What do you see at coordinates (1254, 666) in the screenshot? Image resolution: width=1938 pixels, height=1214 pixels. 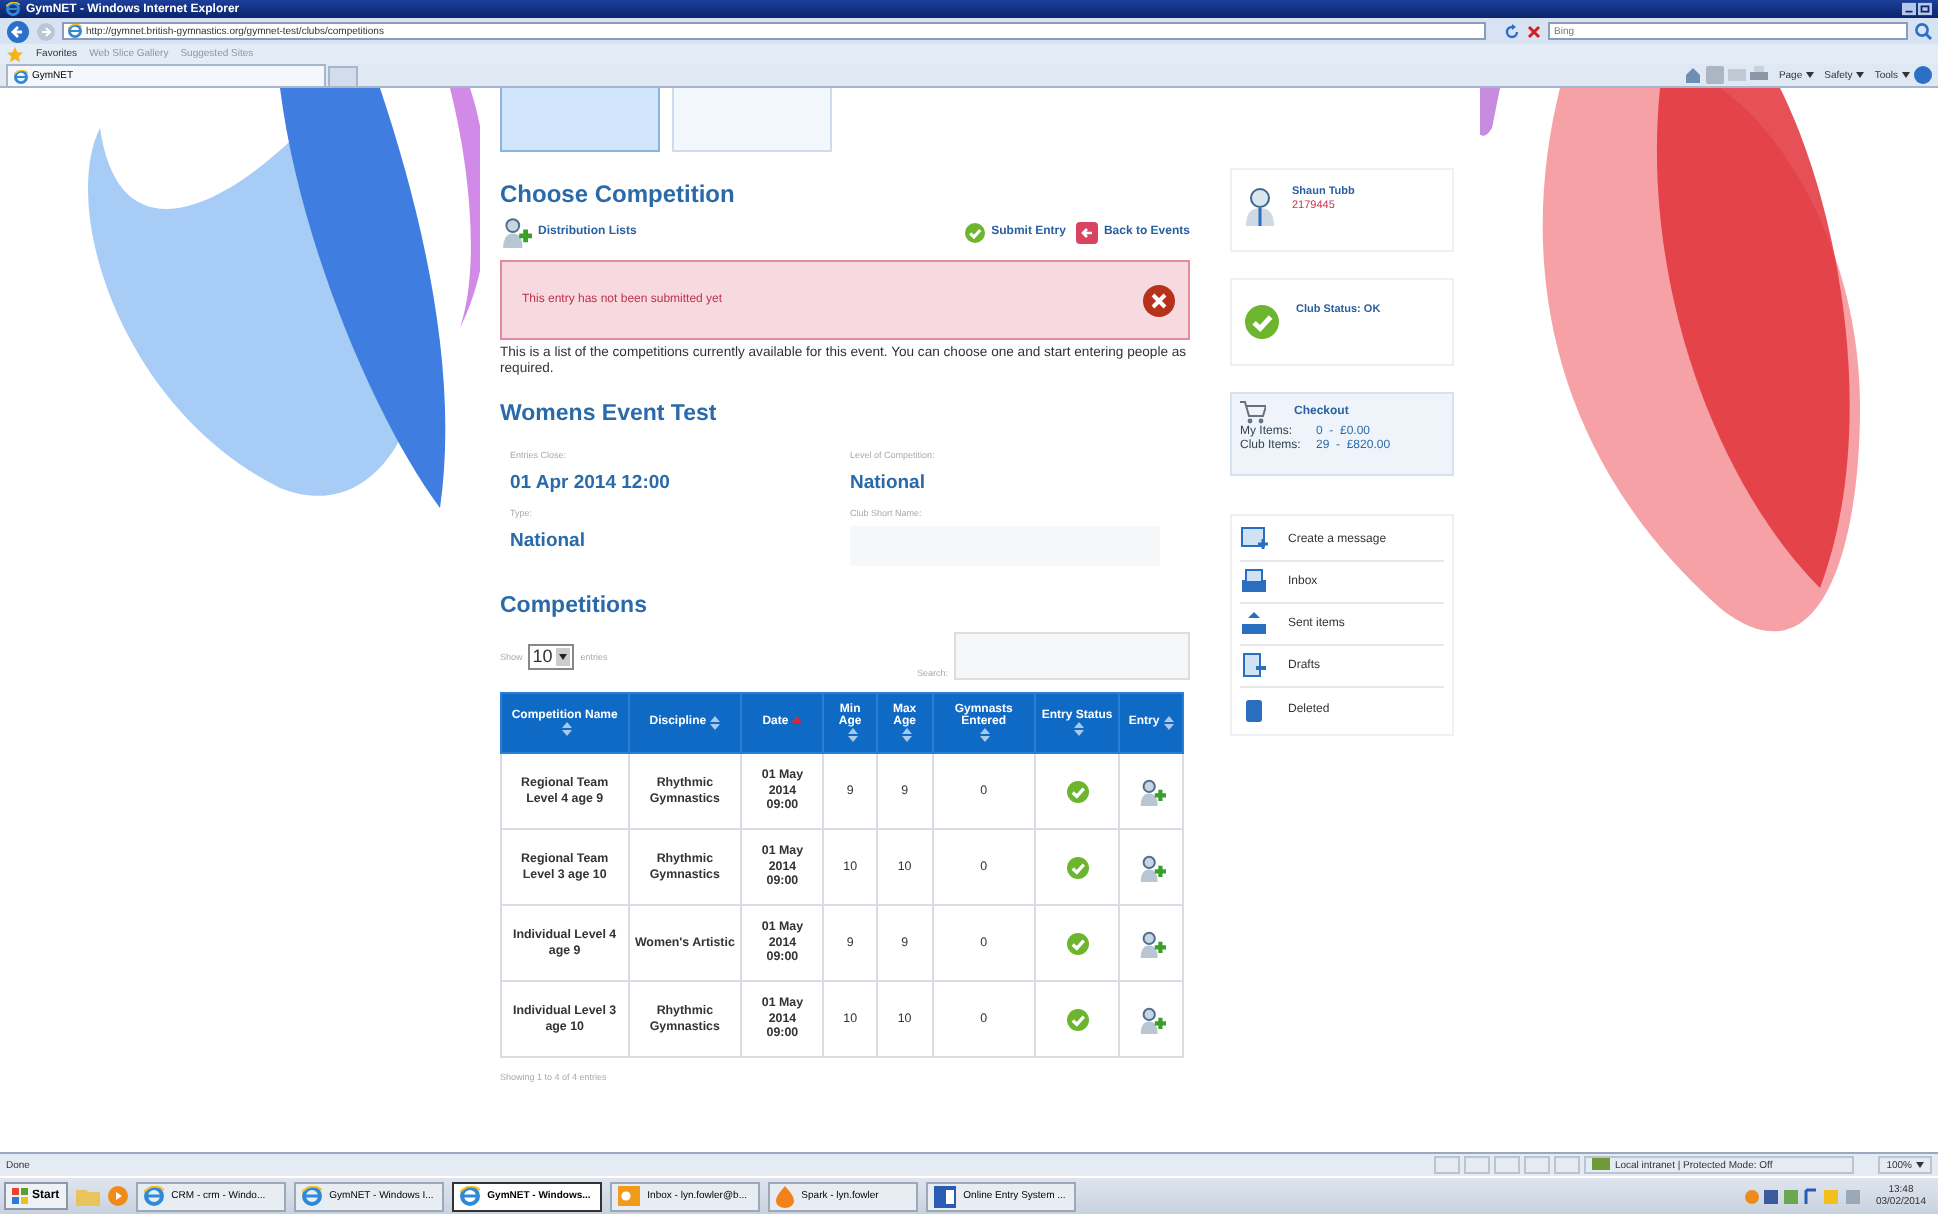 I see `document-icon` at bounding box center [1254, 666].